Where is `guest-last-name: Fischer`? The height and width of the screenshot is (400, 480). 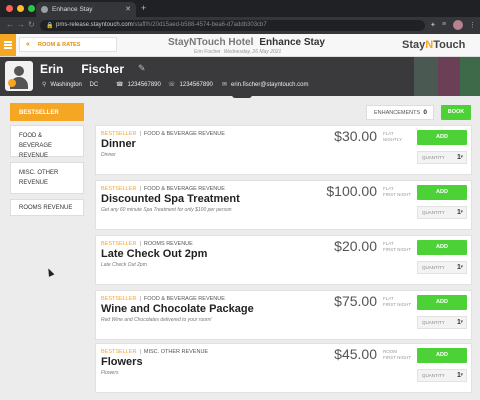
guest-last-name: Fischer is located at coordinates (103, 69).